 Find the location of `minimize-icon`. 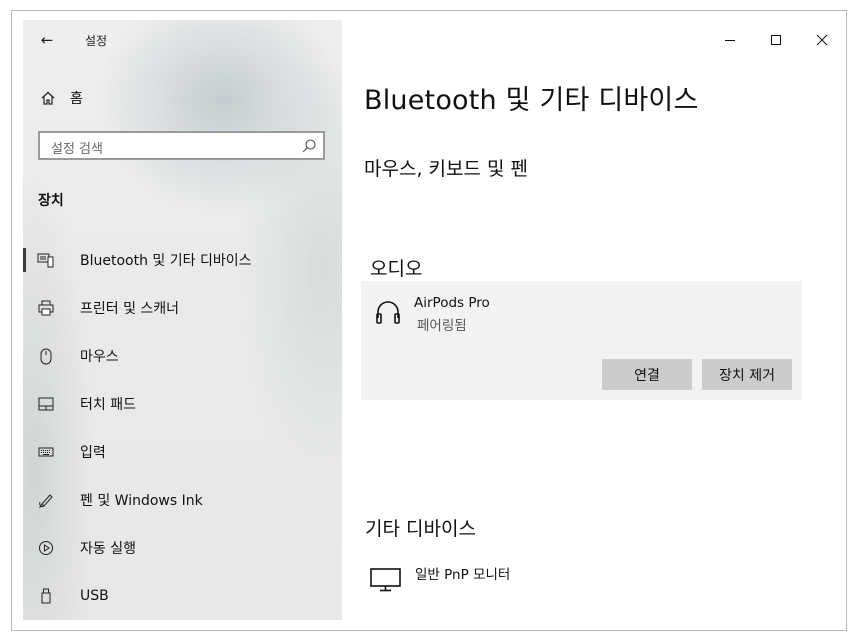

minimize-icon is located at coordinates (730, 40).